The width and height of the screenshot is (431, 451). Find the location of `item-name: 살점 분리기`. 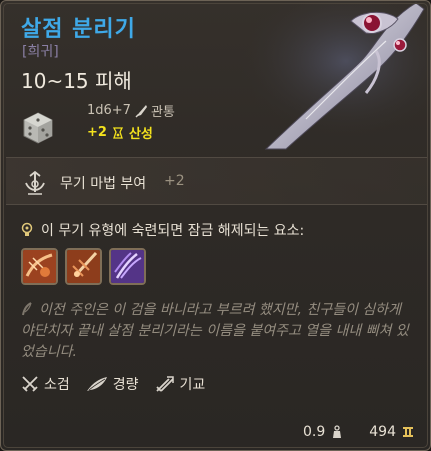

item-name: 살점 분리기 is located at coordinates (78, 29).